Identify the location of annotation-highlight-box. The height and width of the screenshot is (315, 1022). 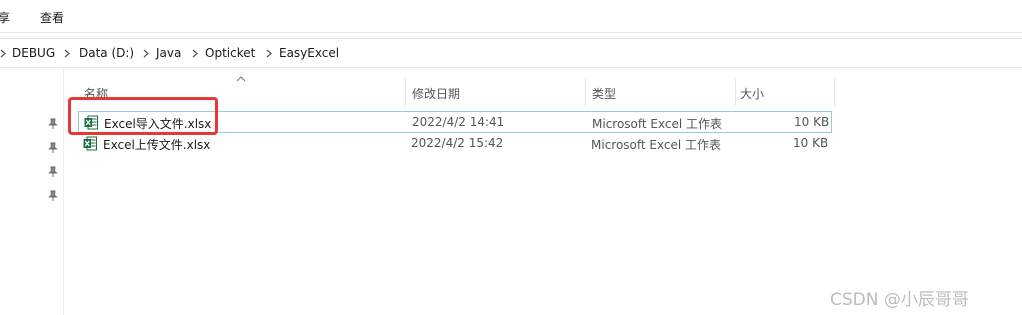
(143, 116).